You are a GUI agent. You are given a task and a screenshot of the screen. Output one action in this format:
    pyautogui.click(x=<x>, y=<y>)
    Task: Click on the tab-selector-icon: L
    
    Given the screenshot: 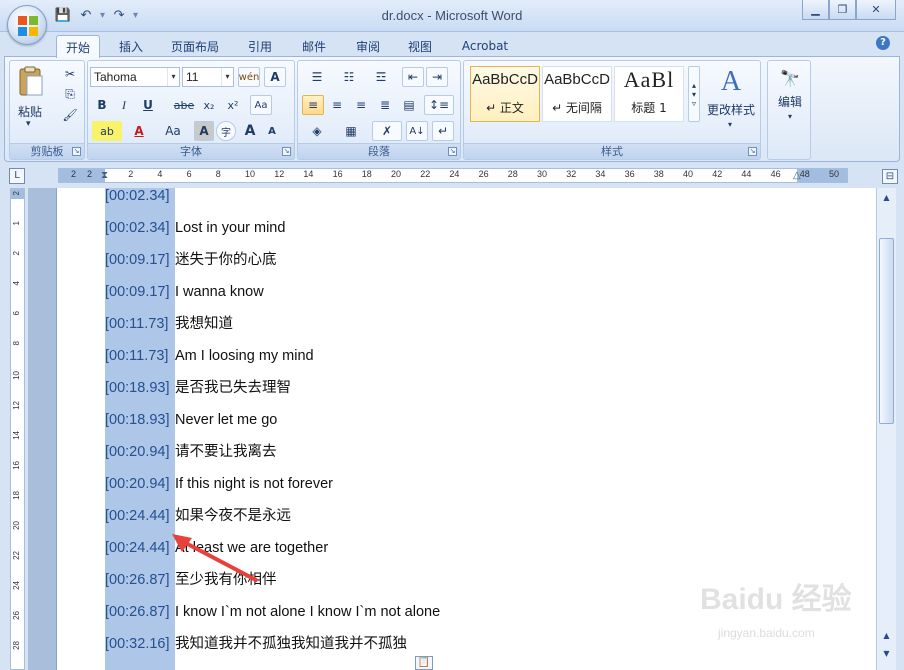 What is the action you would take?
    pyautogui.click(x=17, y=176)
    